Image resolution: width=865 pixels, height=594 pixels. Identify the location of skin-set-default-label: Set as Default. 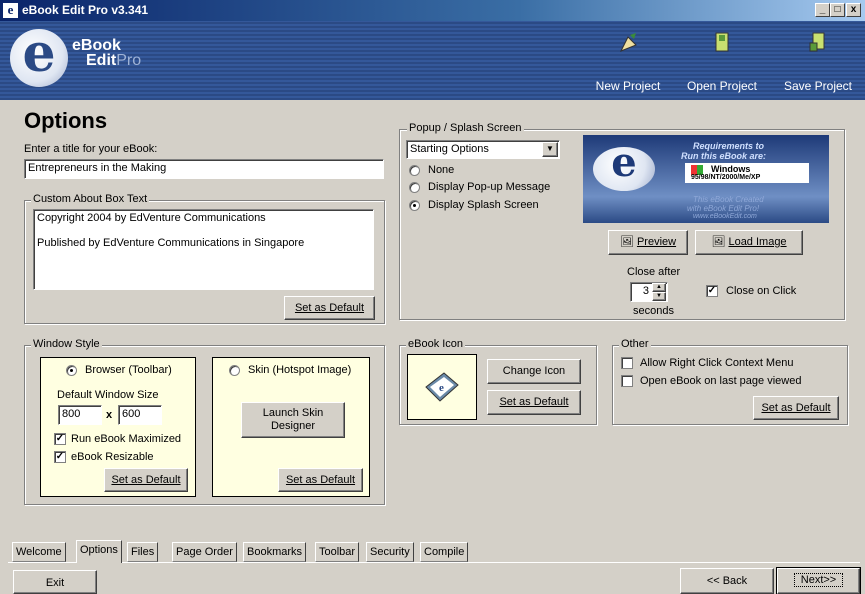
(320, 480).